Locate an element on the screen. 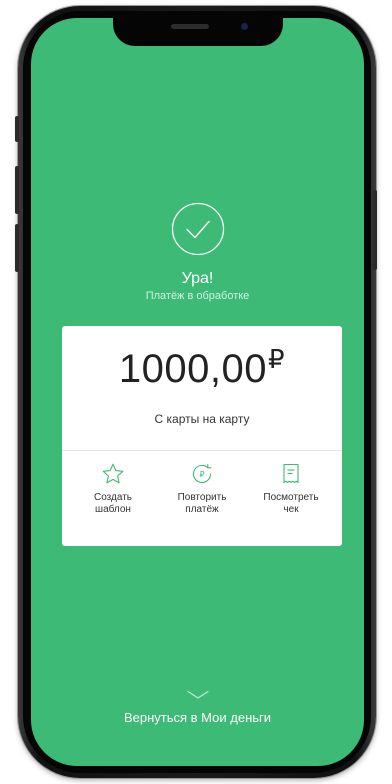 The width and height of the screenshot is (392, 784). receipt-icon is located at coordinates (291, 473).